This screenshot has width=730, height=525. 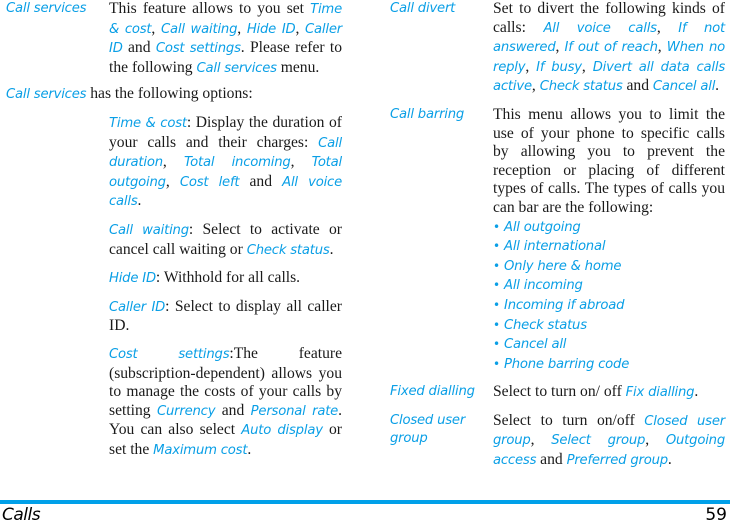 What do you see at coordinates (561, 364) in the screenshot?
I see `list-item: • Phone barring code` at bounding box center [561, 364].